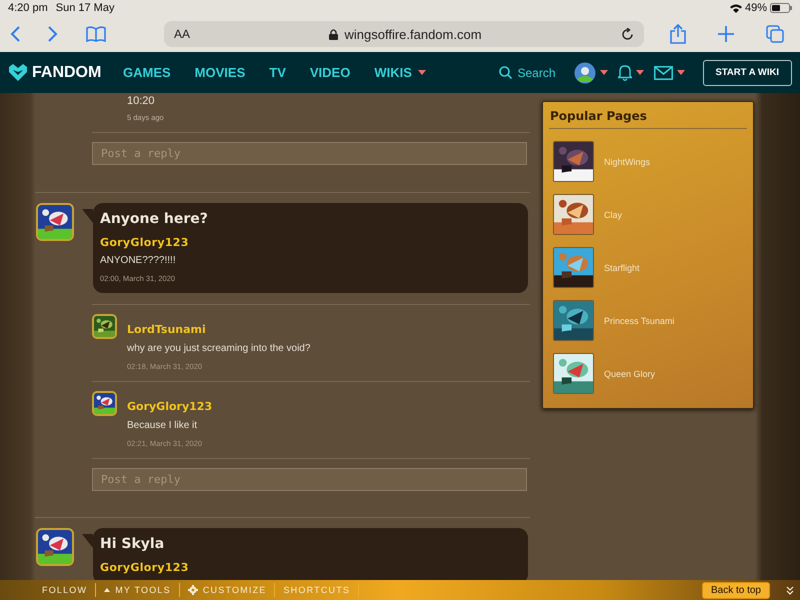 This screenshot has height=600, width=800. What do you see at coordinates (781, 8) in the screenshot?
I see `battery-icon` at bounding box center [781, 8].